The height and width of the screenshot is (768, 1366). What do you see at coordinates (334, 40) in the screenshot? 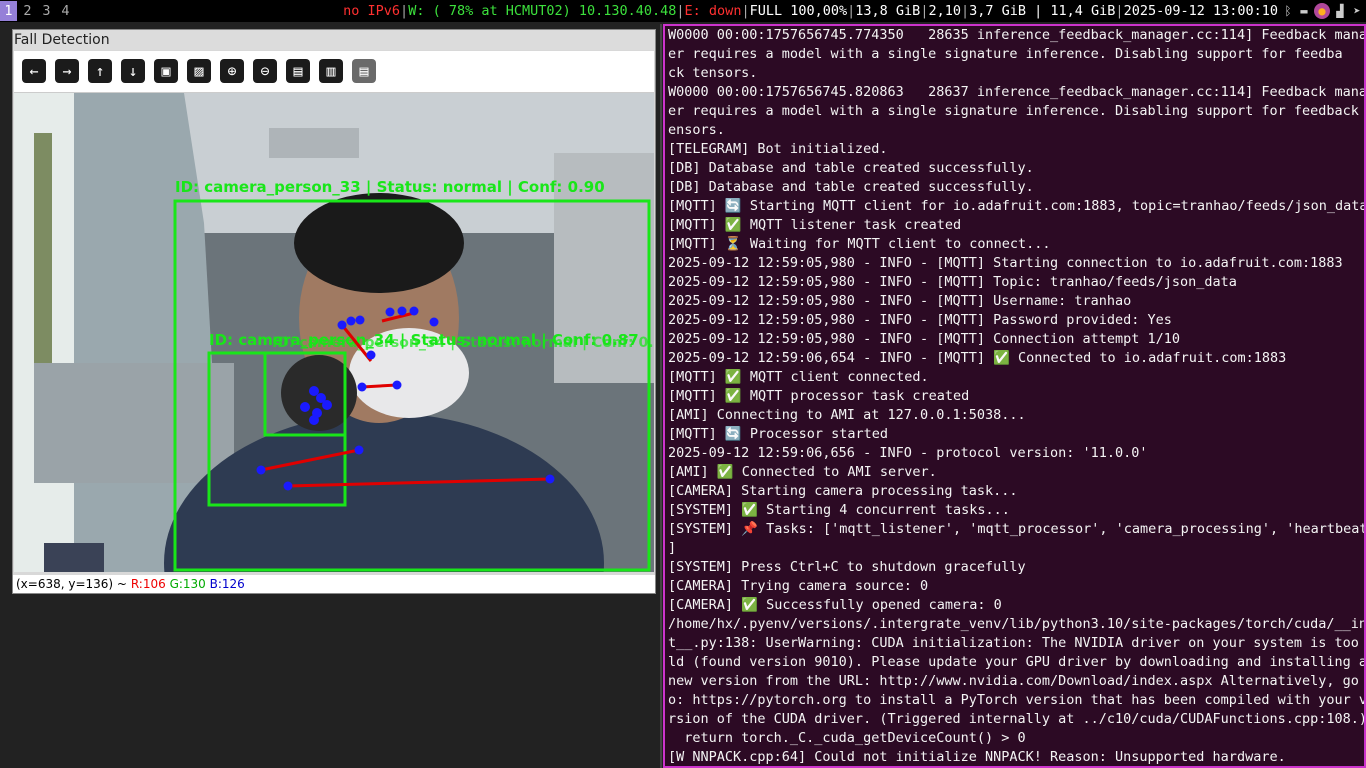
I see `window-title: Fall Detection` at bounding box center [334, 40].